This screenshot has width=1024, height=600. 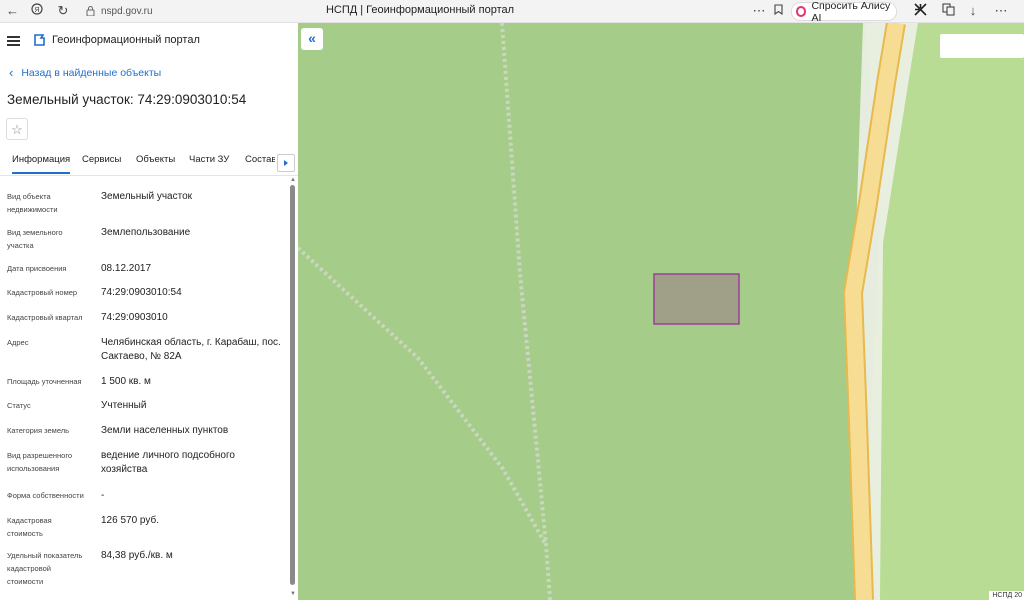 I want to click on app-header: Геоинформационный портал, so click(x=149, y=41).